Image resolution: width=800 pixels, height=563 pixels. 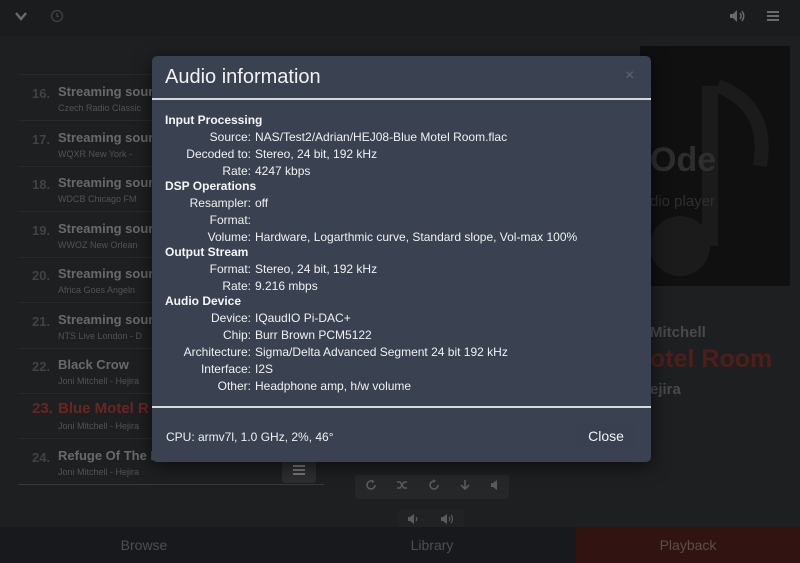 What do you see at coordinates (262, 203) in the screenshot?
I see `resampler-value: off` at bounding box center [262, 203].